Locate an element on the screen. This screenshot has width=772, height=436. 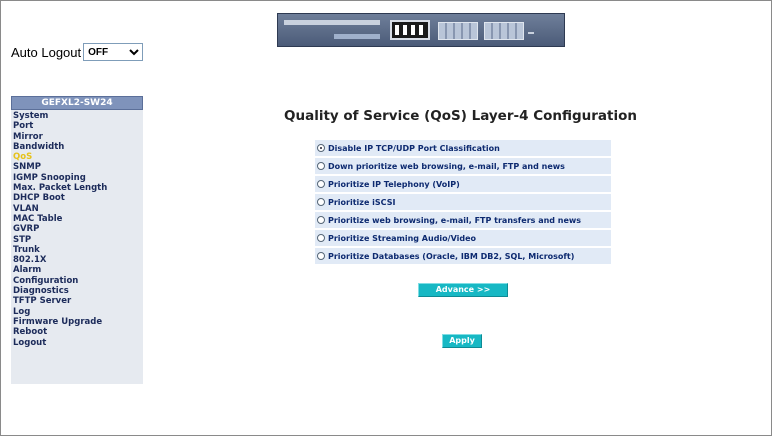
sidebar-item: Log is located at coordinates (77, 312).